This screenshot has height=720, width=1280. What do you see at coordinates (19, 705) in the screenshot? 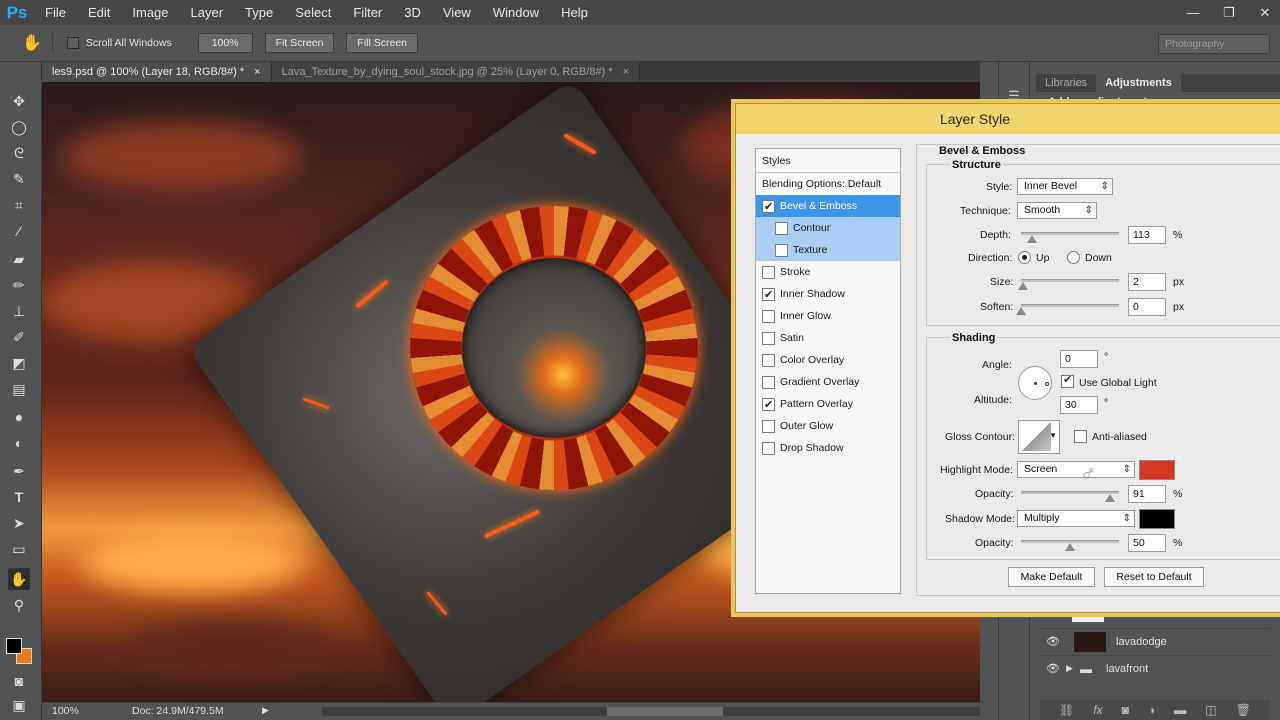
I see `screen-mode-icon: ▣` at bounding box center [19, 705].